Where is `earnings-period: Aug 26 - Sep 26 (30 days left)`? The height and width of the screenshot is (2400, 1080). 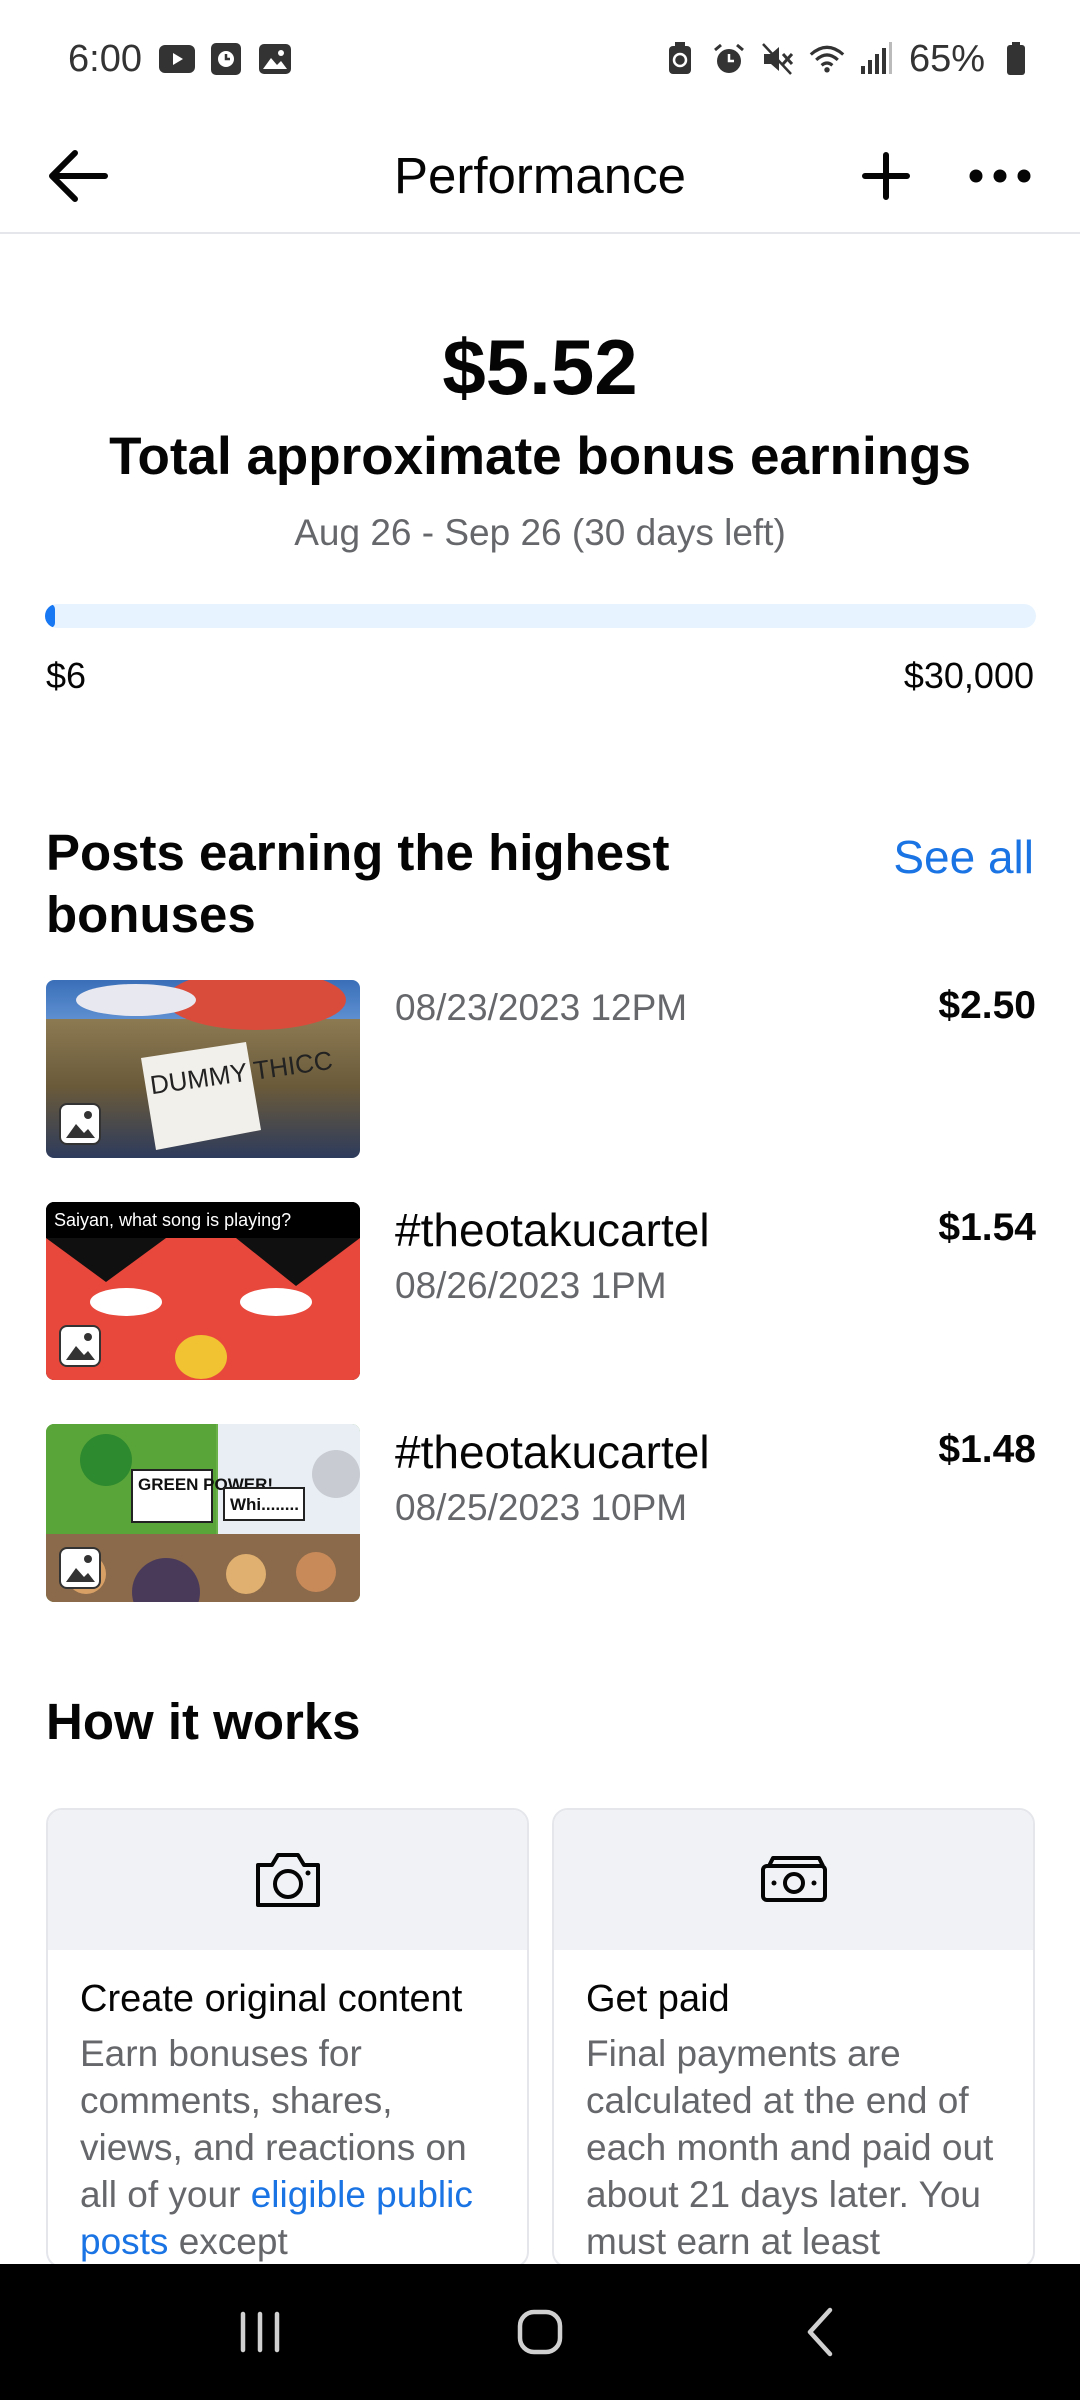
earnings-period: Aug 26 - Sep 26 (30 days left) is located at coordinates (540, 532).